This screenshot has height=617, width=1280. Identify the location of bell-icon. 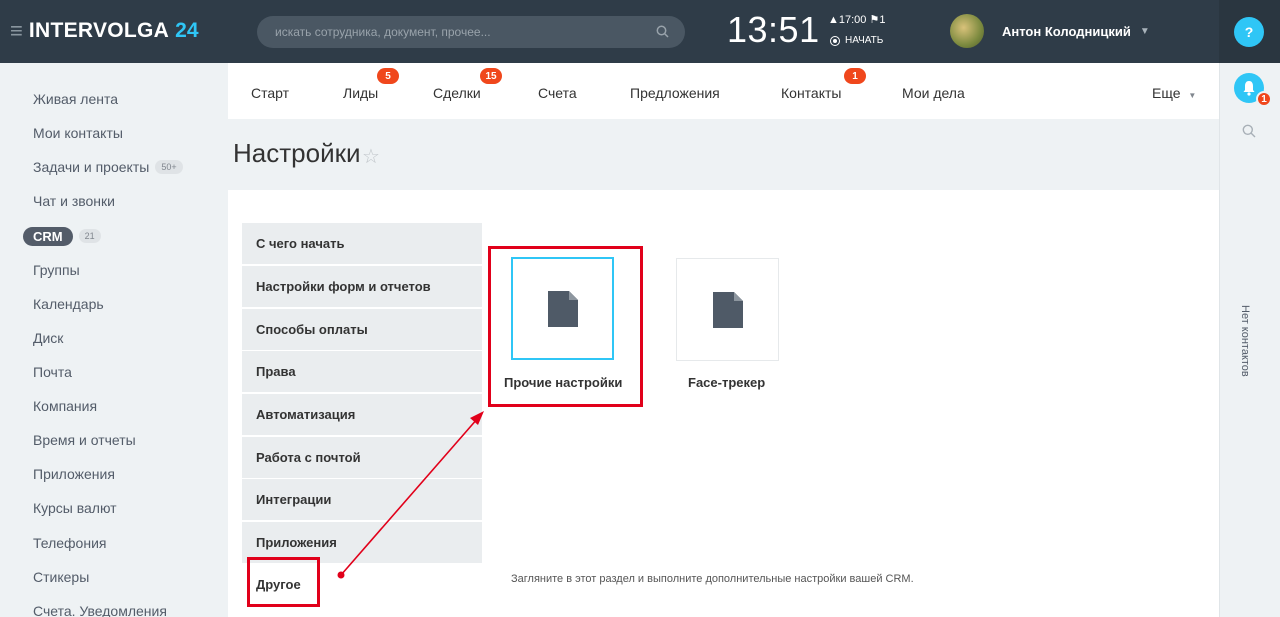
(1249, 88).